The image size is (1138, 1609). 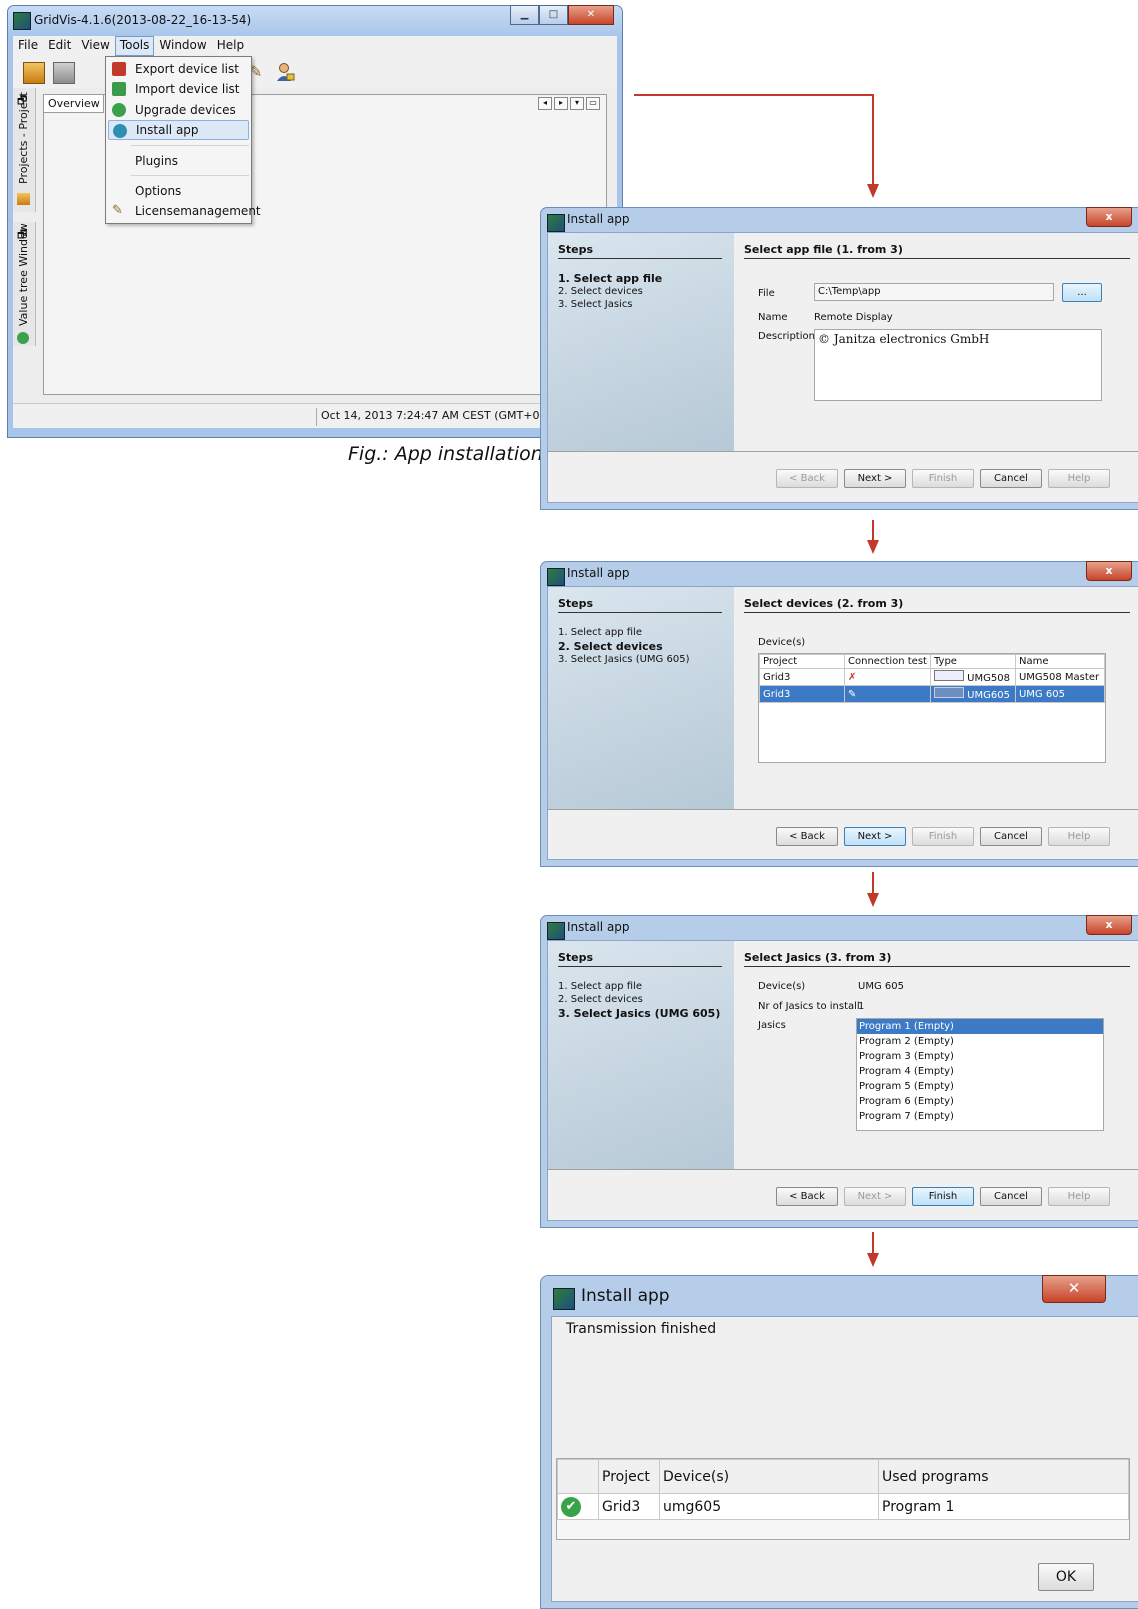 I want to click on menu-file: File, so click(x=28, y=46).